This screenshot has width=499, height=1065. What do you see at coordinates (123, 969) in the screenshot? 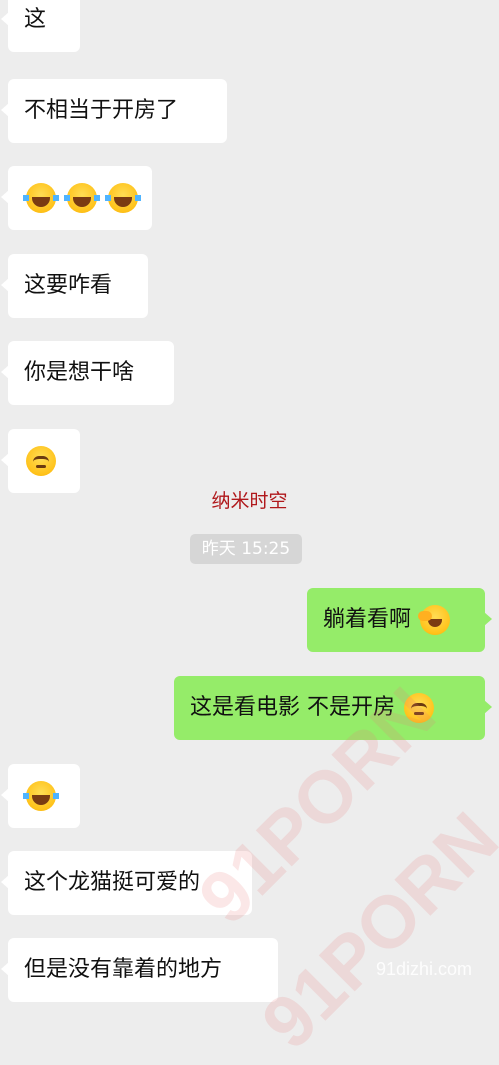
I see `message-text: 但是没有靠着的地方` at bounding box center [123, 969].